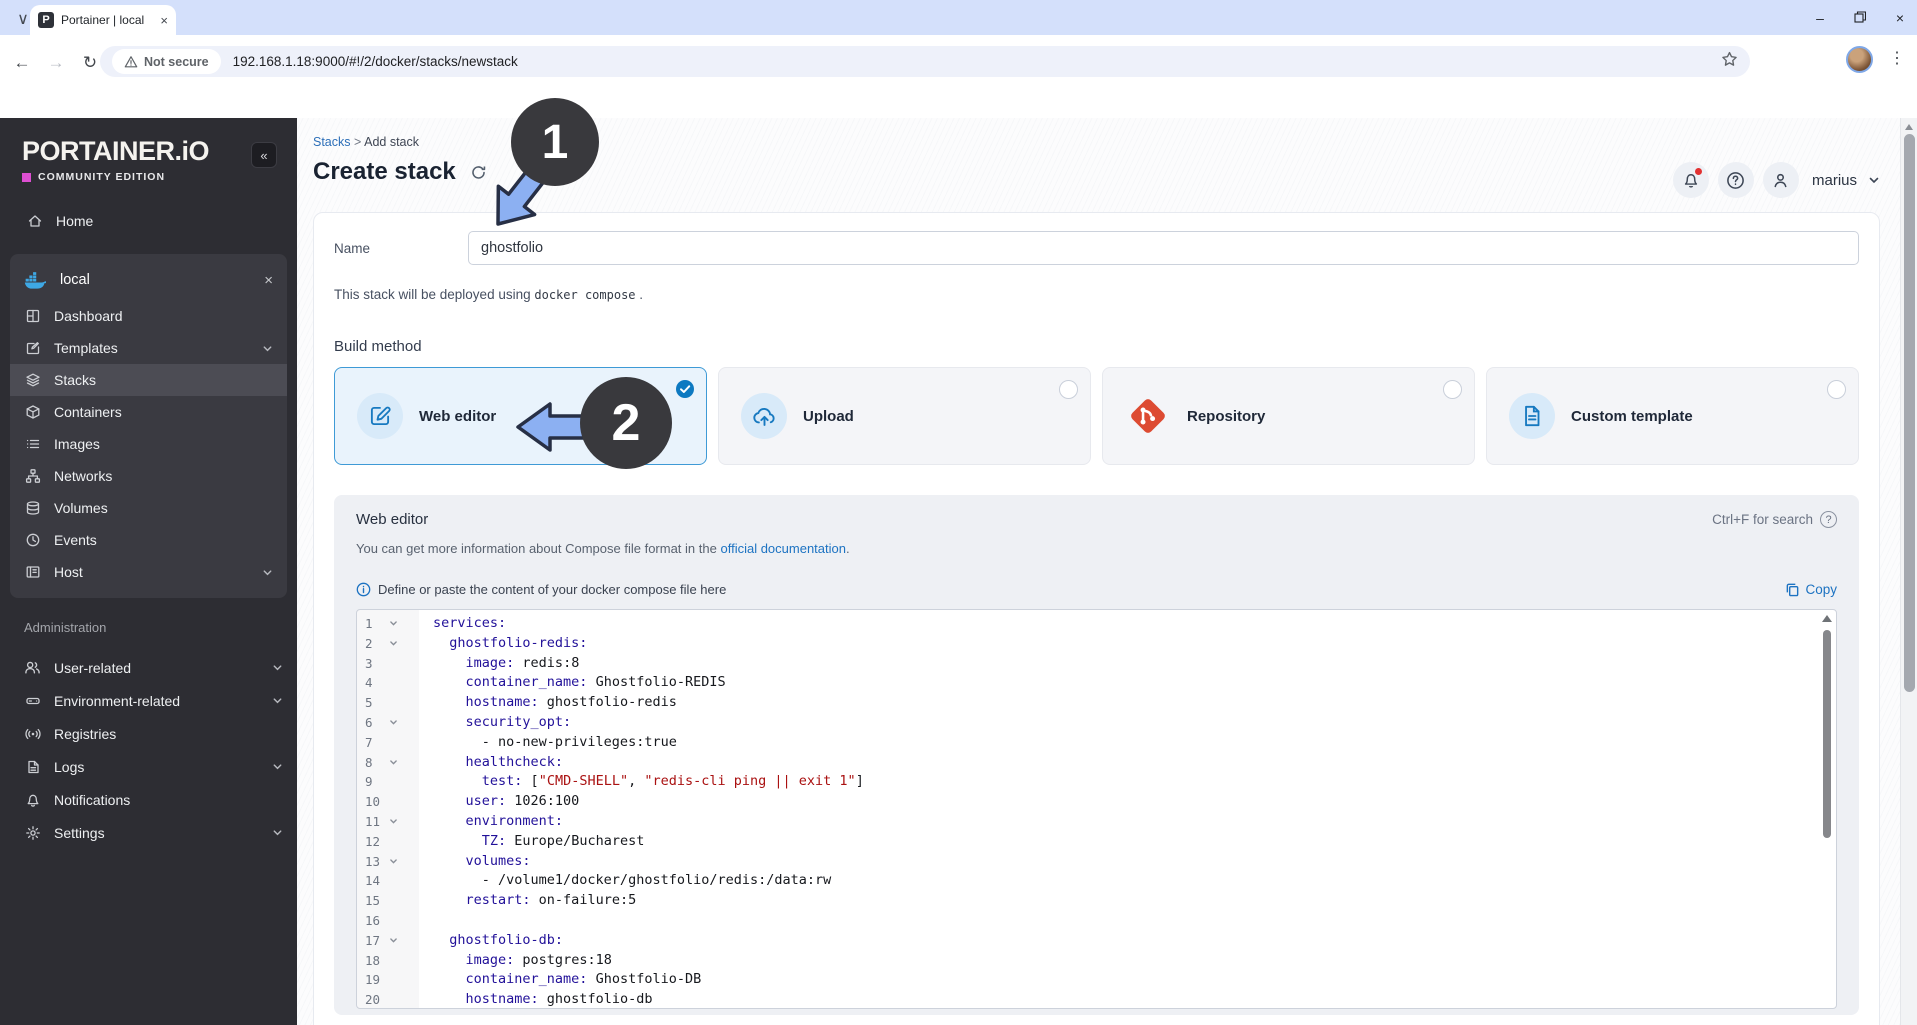 This screenshot has height=1025, width=1917. Describe the element at coordinates (148, 667) in the screenshot. I see `sidebar-item-user-related: User-related` at that location.